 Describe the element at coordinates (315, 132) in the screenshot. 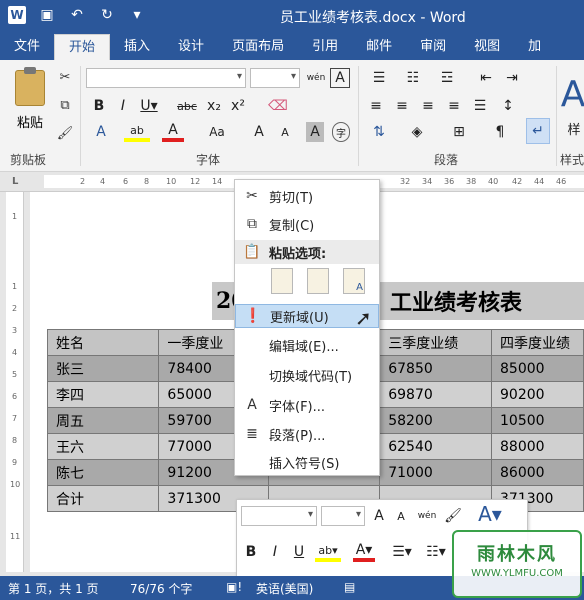

I see `char-shading-icon: A` at that location.